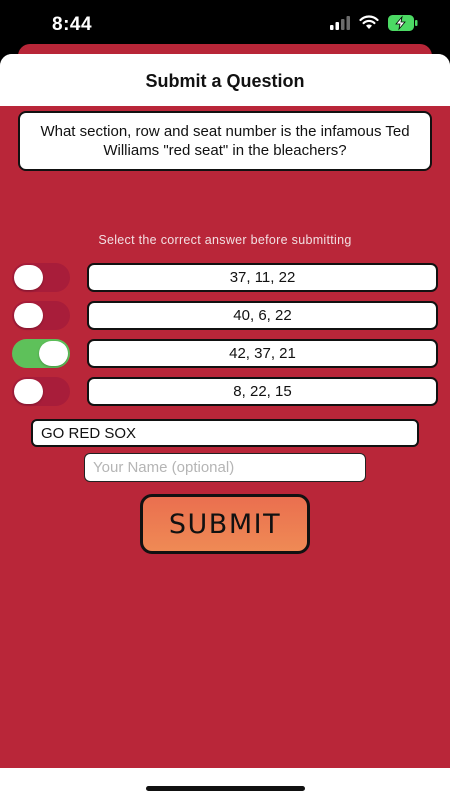 This screenshot has width=450, height=800. I want to click on name-field: Your Name (optional), so click(225, 467).